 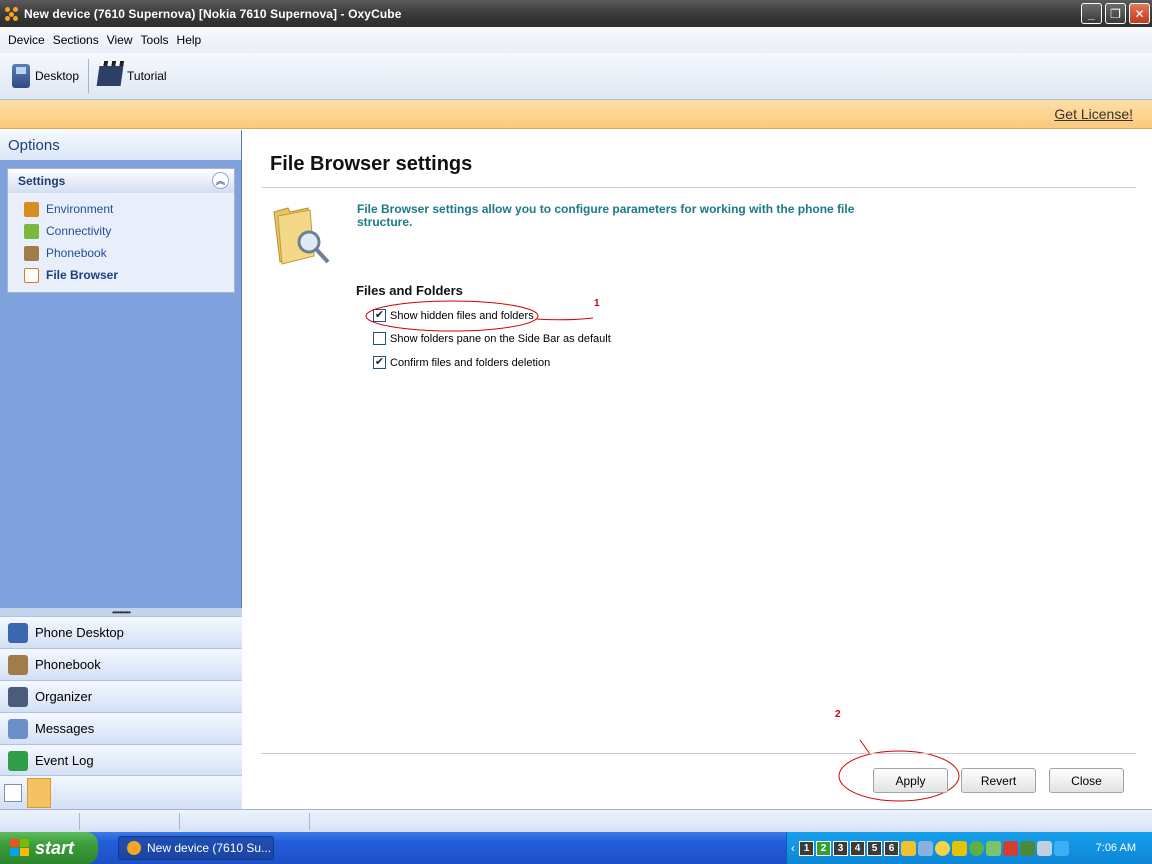 I want to click on connectivity-icon, so click(x=31, y=231).